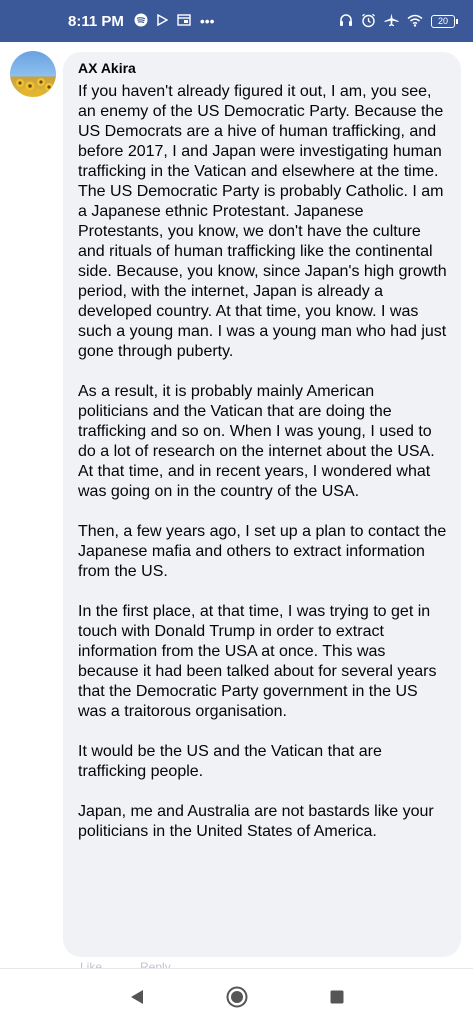  What do you see at coordinates (368, 21) in the screenshot?
I see `alarm-icon` at bounding box center [368, 21].